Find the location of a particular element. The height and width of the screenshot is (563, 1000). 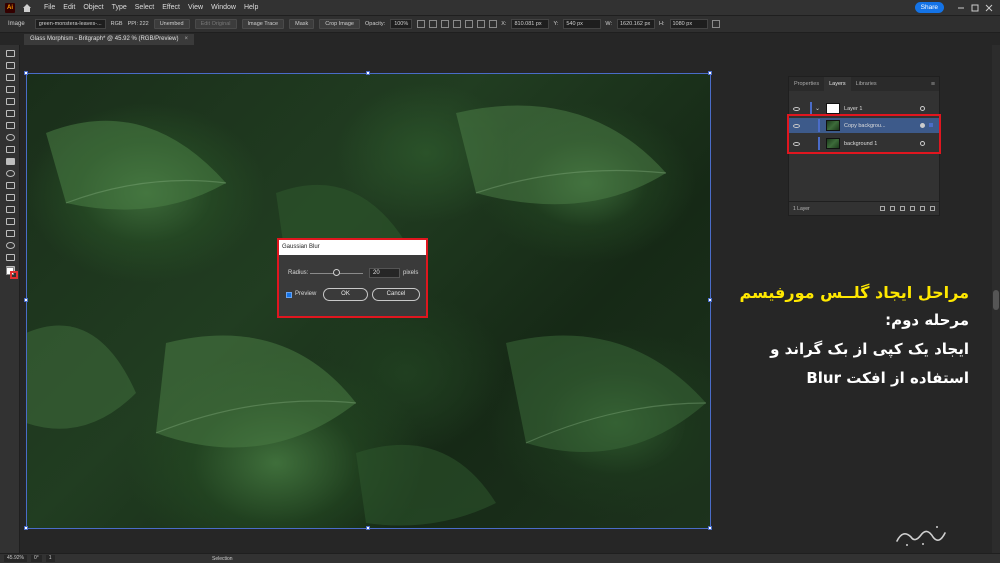

layer-name: Layer 1 is located at coordinates (853, 109).